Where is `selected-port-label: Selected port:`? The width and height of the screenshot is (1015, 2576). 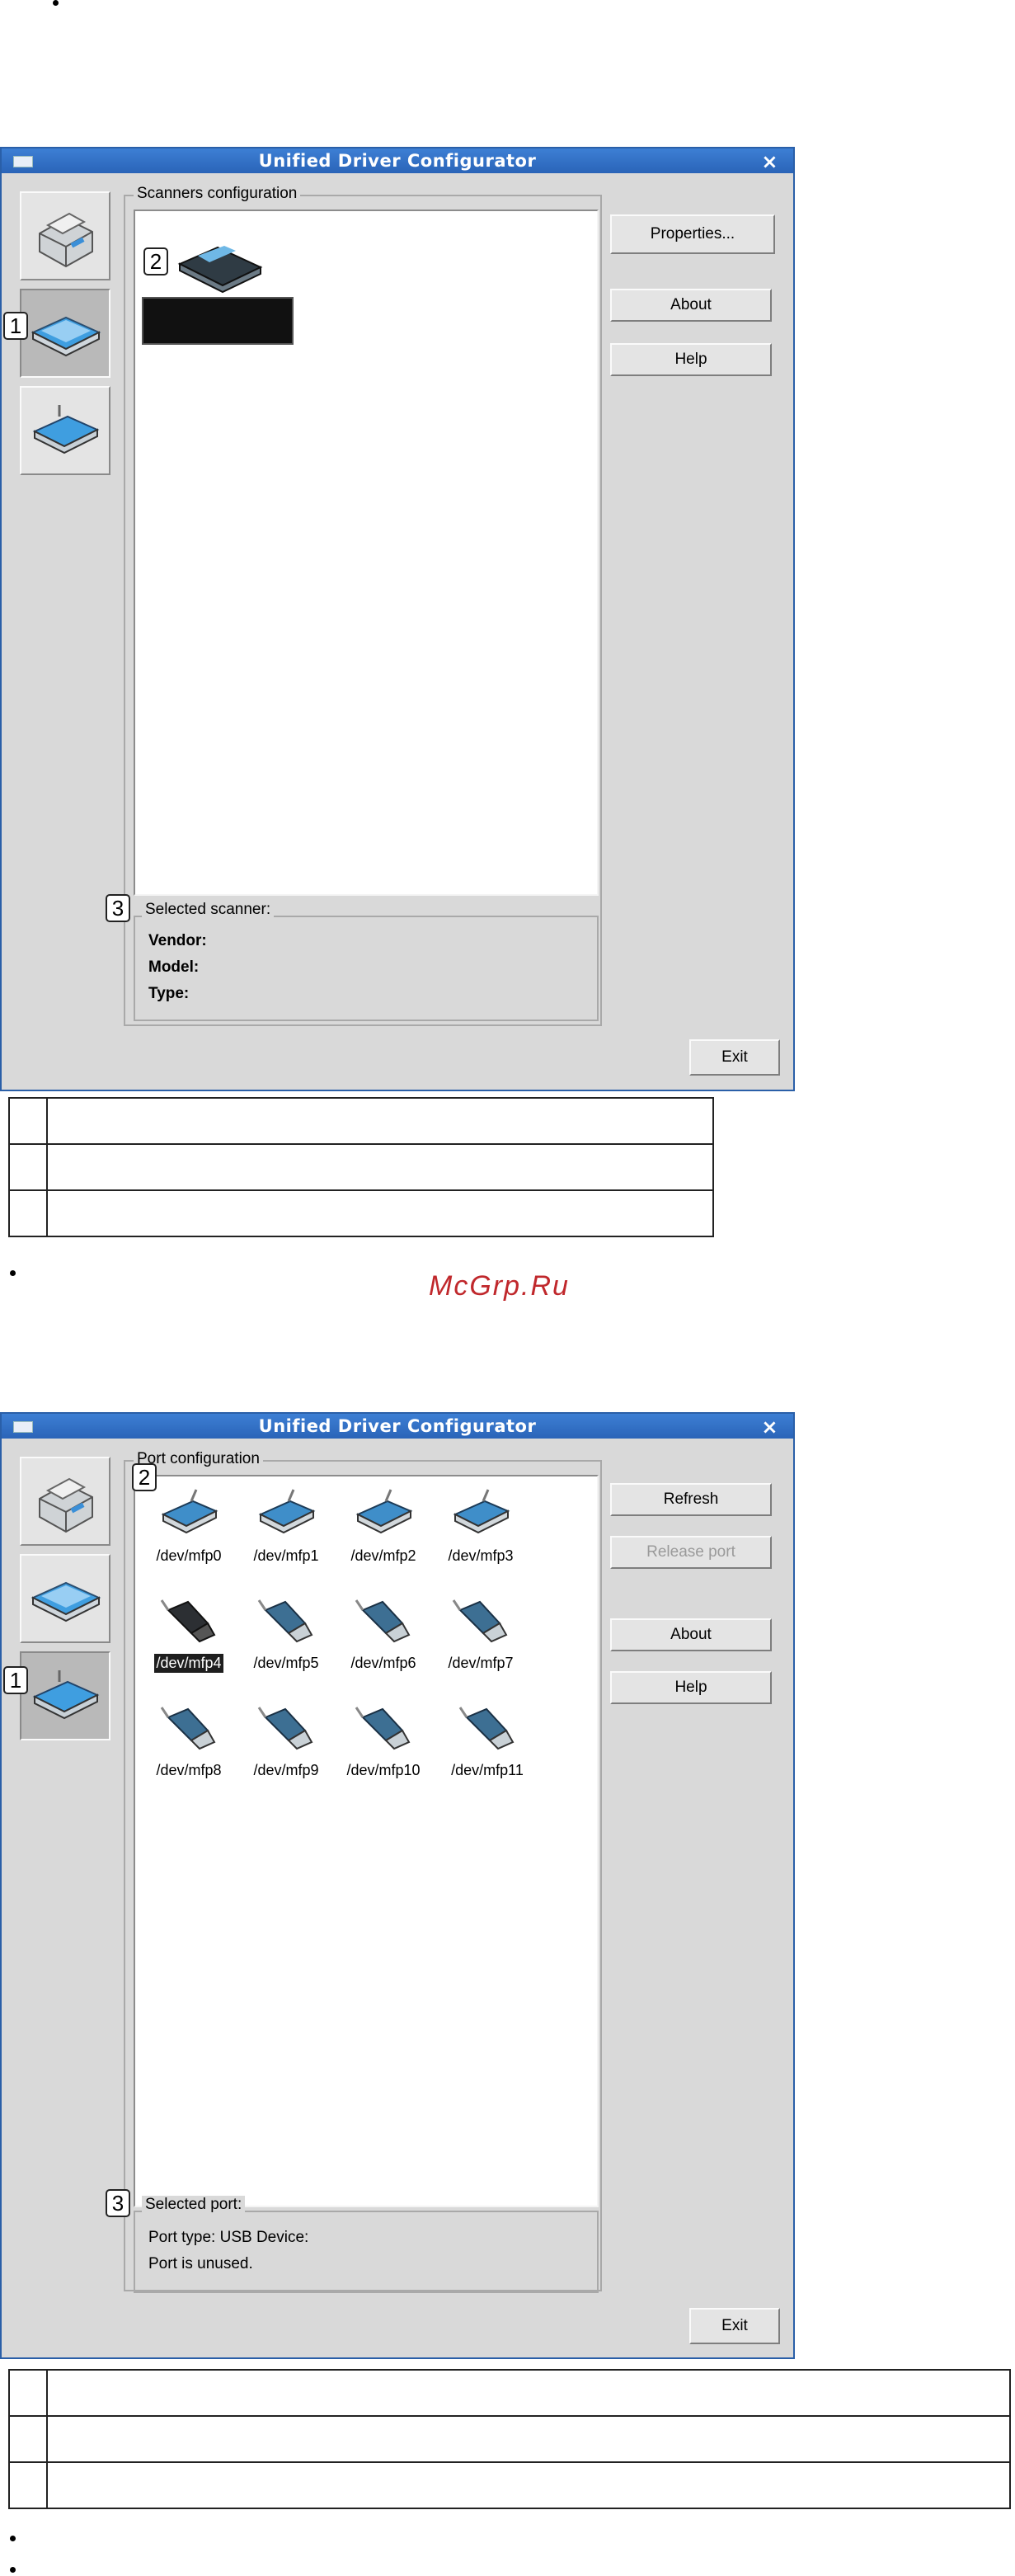 selected-port-label: Selected port: is located at coordinates (194, 2205).